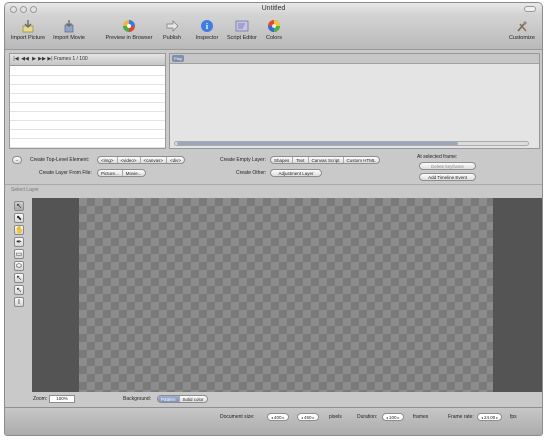 This screenshot has width=549, height=440. Describe the element at coordinates (25, 190) in the screenshot. I see `select-layer-label: Select Layer` at that location.